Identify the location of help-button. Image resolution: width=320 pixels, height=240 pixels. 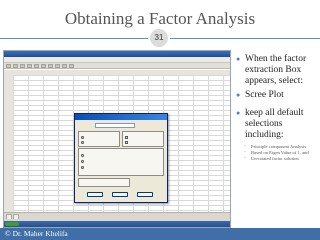
(145, 194).